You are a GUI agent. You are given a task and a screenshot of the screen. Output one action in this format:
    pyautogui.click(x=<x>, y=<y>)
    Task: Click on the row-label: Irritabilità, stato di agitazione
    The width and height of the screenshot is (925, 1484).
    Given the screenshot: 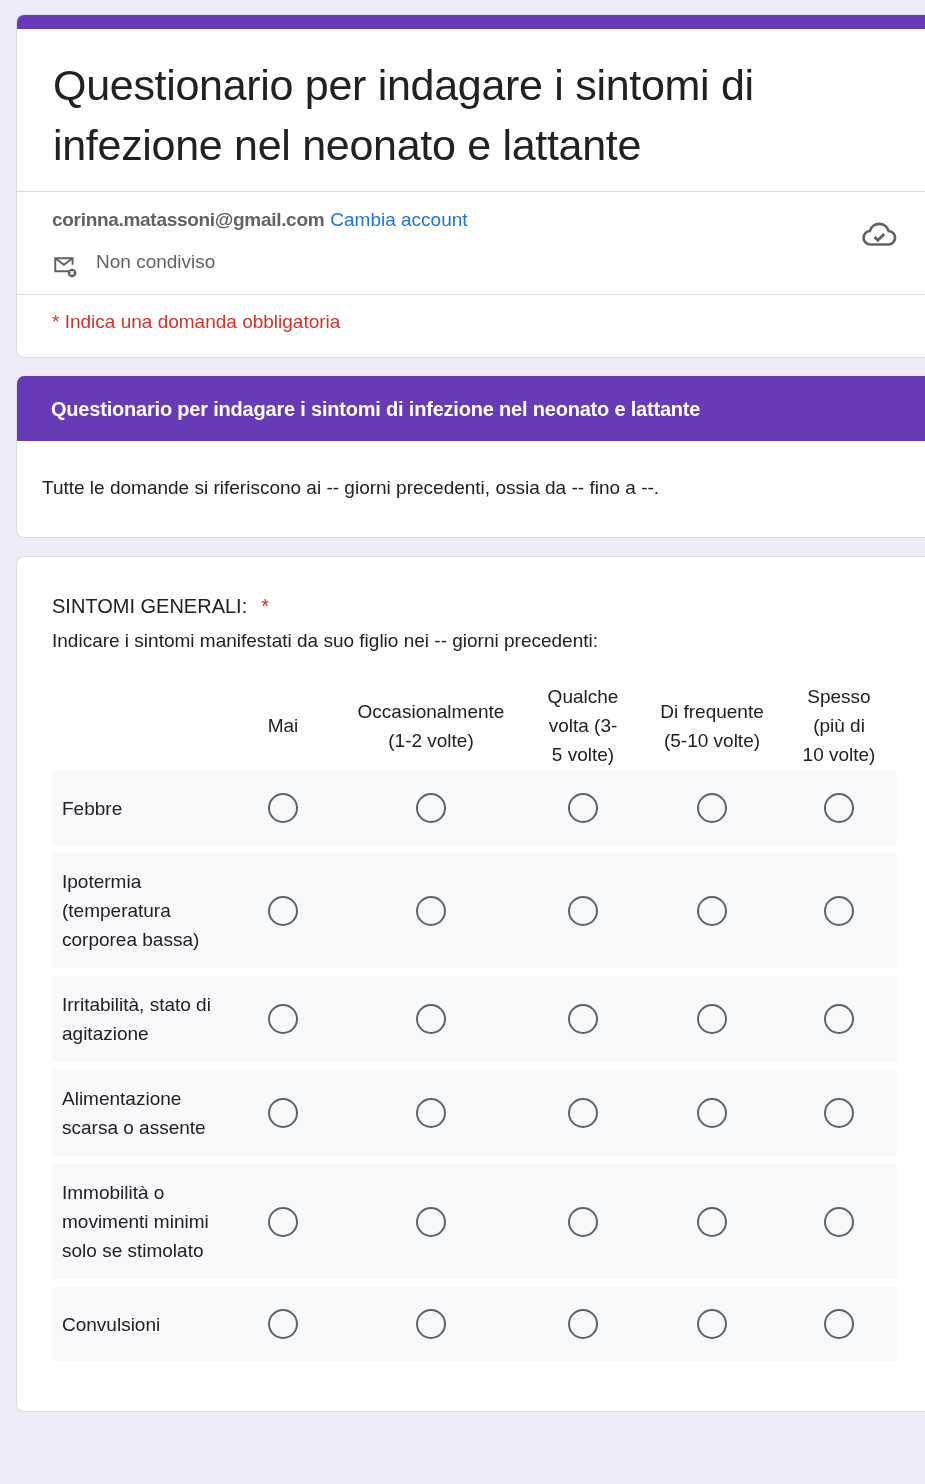 What is the action you would take?
    pyautogui.click(x=136, y=1019)
    